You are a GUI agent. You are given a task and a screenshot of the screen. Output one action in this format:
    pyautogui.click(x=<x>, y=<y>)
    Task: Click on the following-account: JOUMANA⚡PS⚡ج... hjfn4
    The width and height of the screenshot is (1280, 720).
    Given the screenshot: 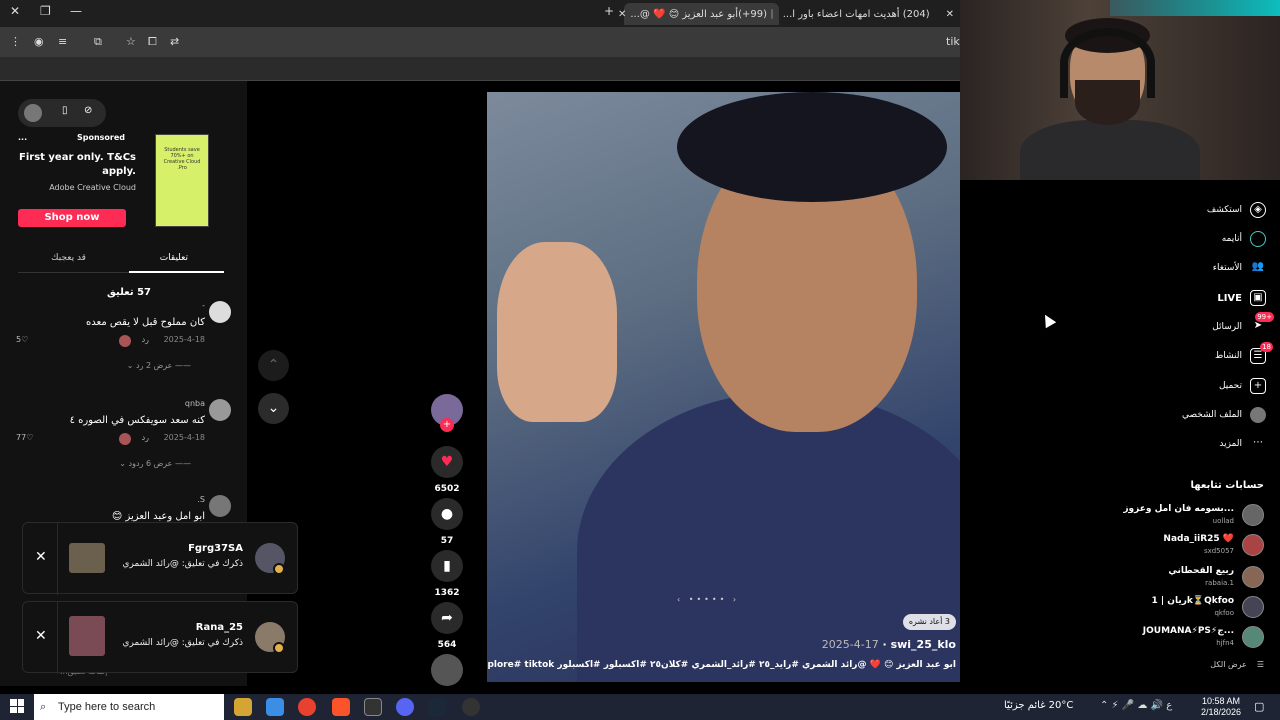 What is the action you would take?
    pyautogui.click(x=1199, y=637)
    